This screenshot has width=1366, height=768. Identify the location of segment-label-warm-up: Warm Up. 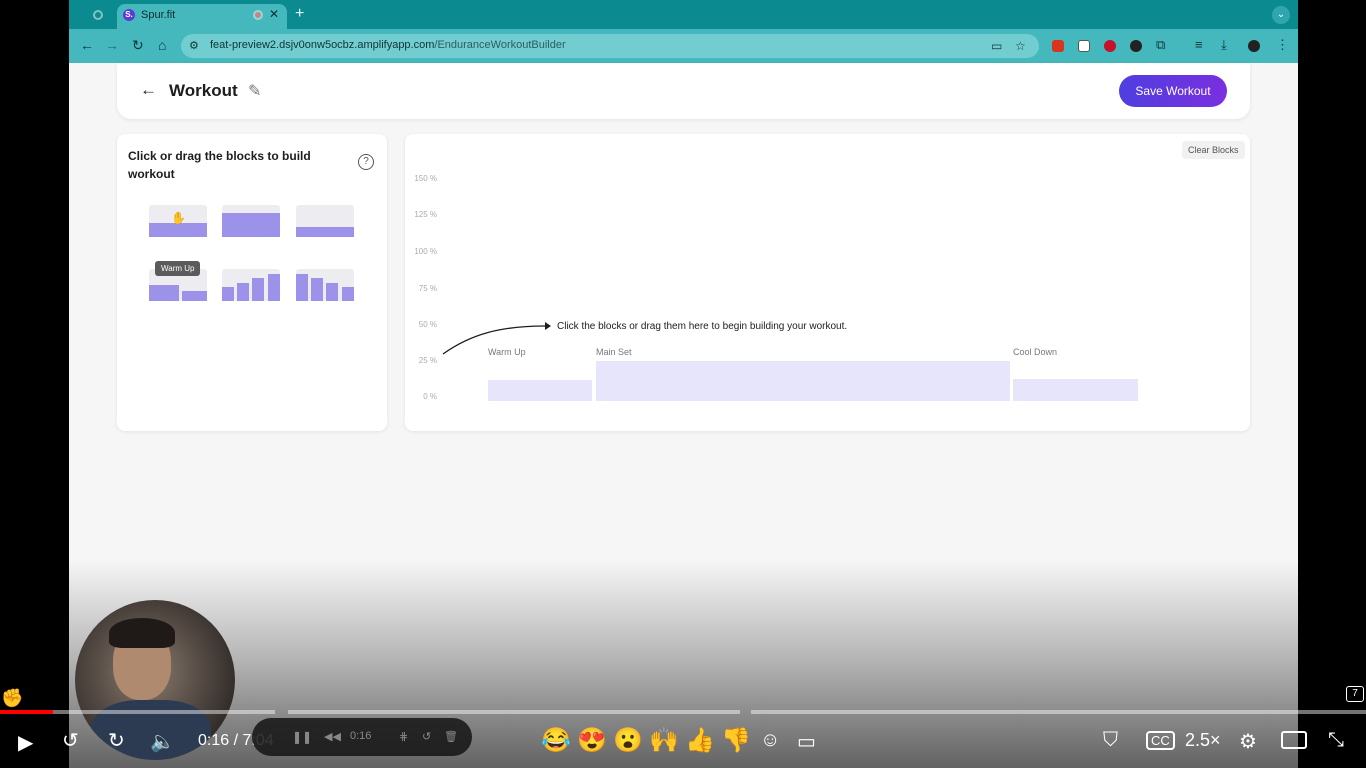
(507, 352).